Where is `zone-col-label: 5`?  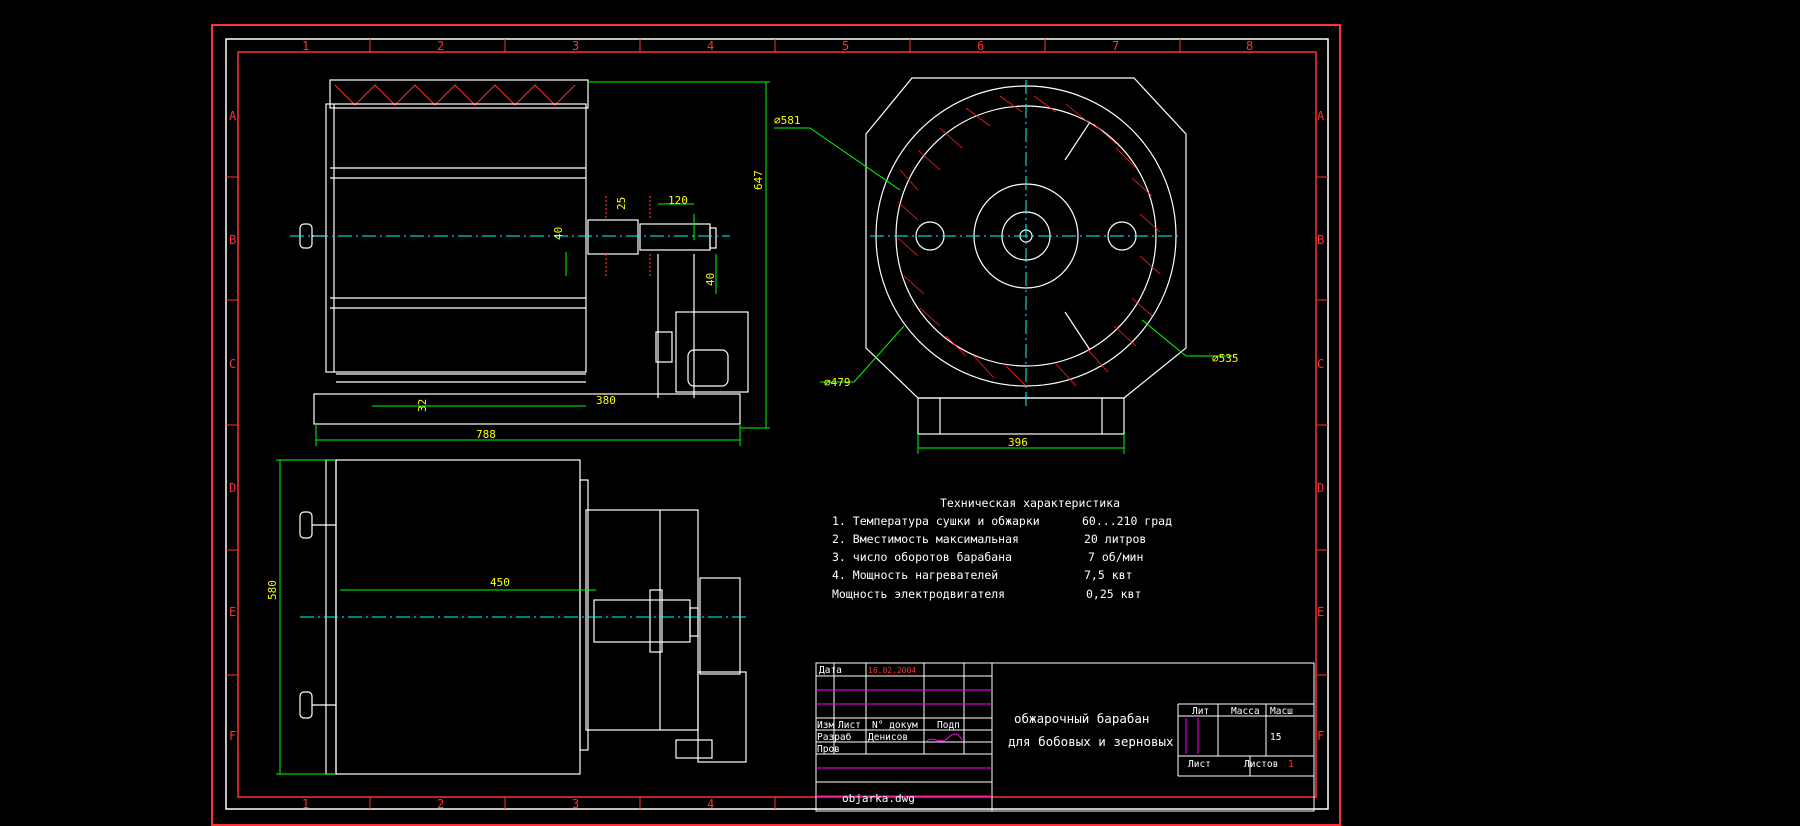
zone-col-label: 5 is located at coordinates (845, 46).